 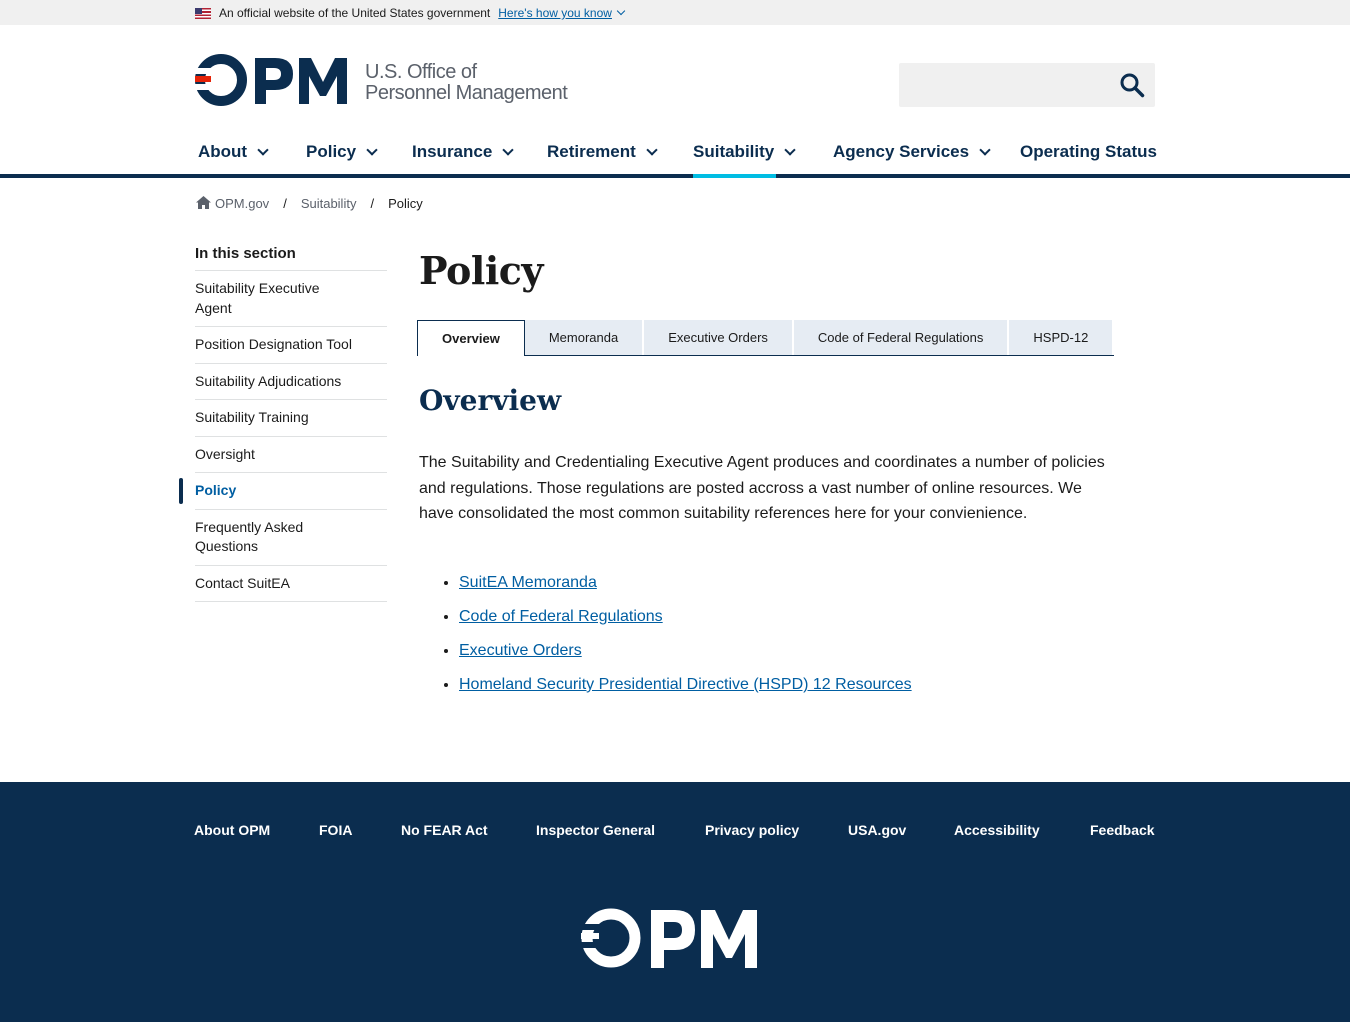 I want to click on search-input, so click(x=1004, y=85).